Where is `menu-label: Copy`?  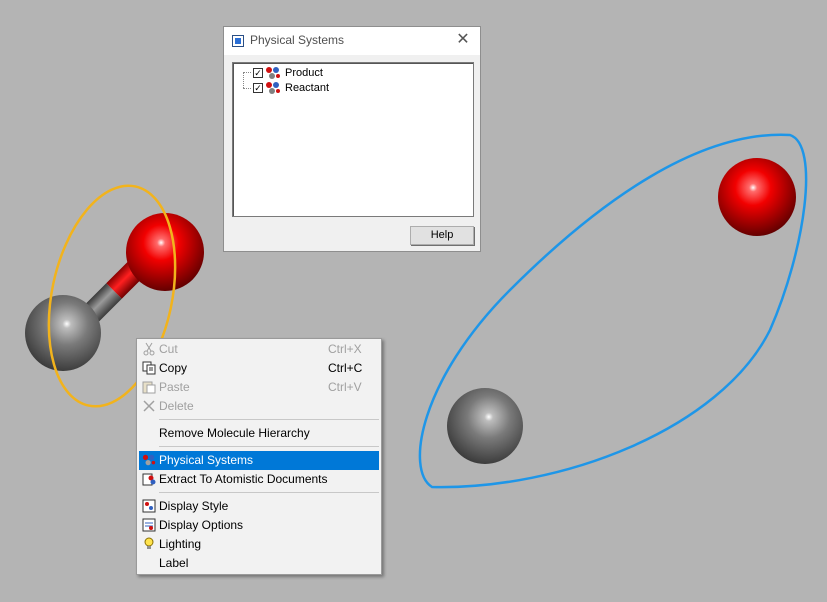
menu-label: Copy is located at coordinates (173, 368).